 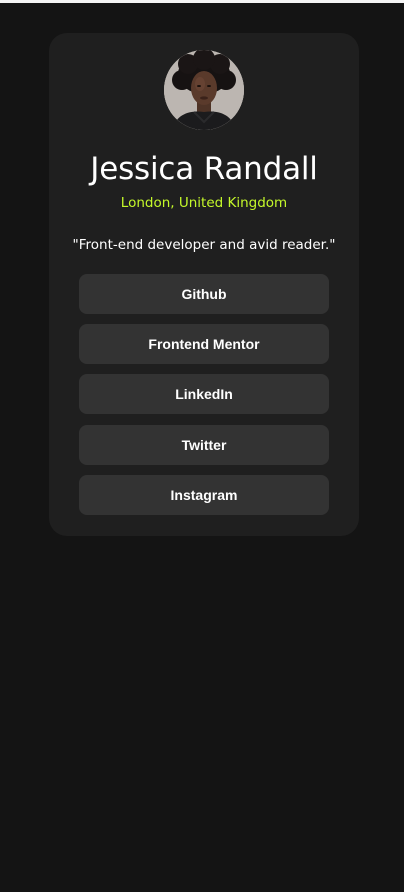 What do you see at coordinates (204, 294) in the screenshot?
I see `github-link-button: Github` at bounding box center [204, 294].